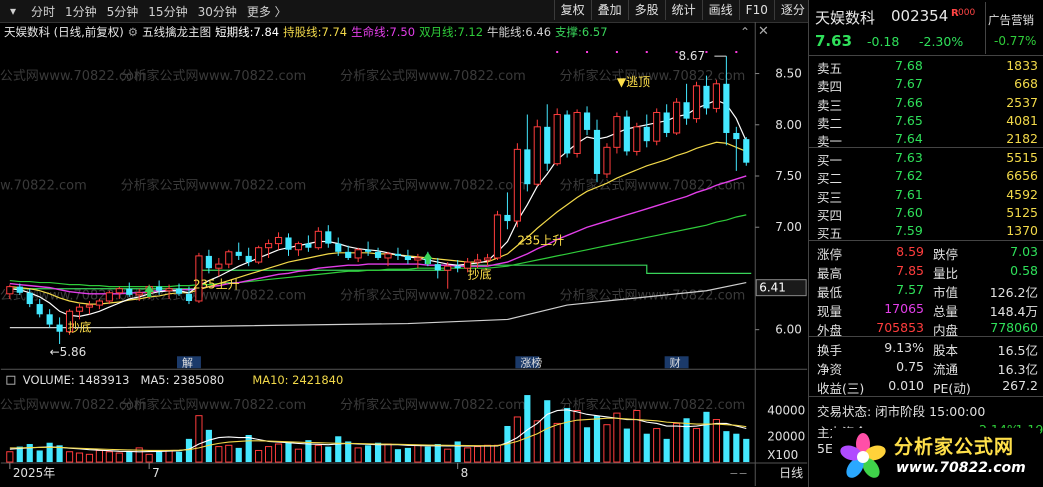 Image resolution: width=1043 pixels, height=487 pixels. What do you see at coordinates (786, 411) in the screenshot?
I see `volume-y-tick-label: 40000` at bounding box center [786, 411].